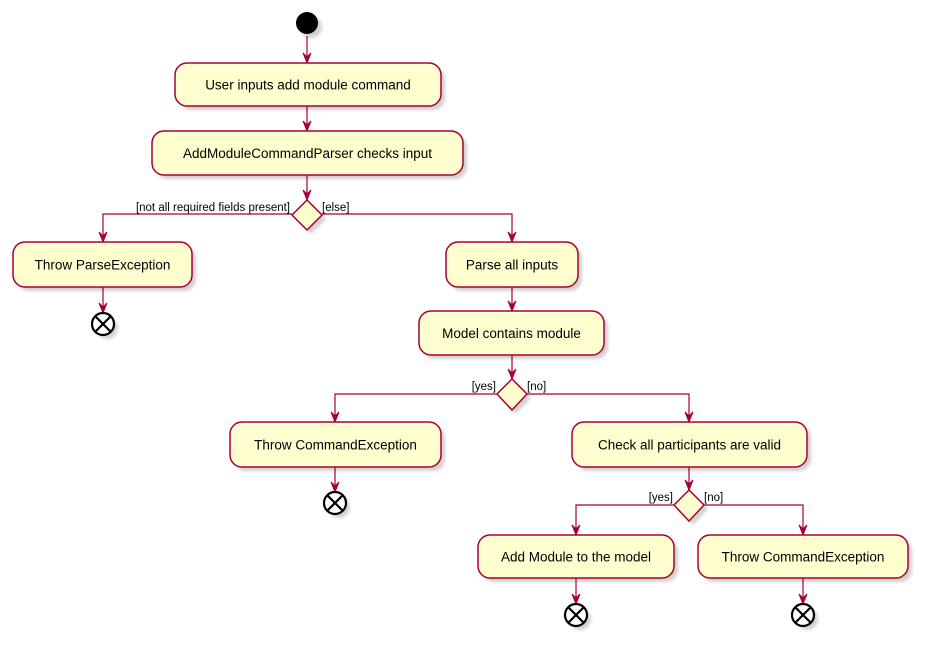  I want to click on decision-participants-valid: [yes] [no], so click(686, 506).